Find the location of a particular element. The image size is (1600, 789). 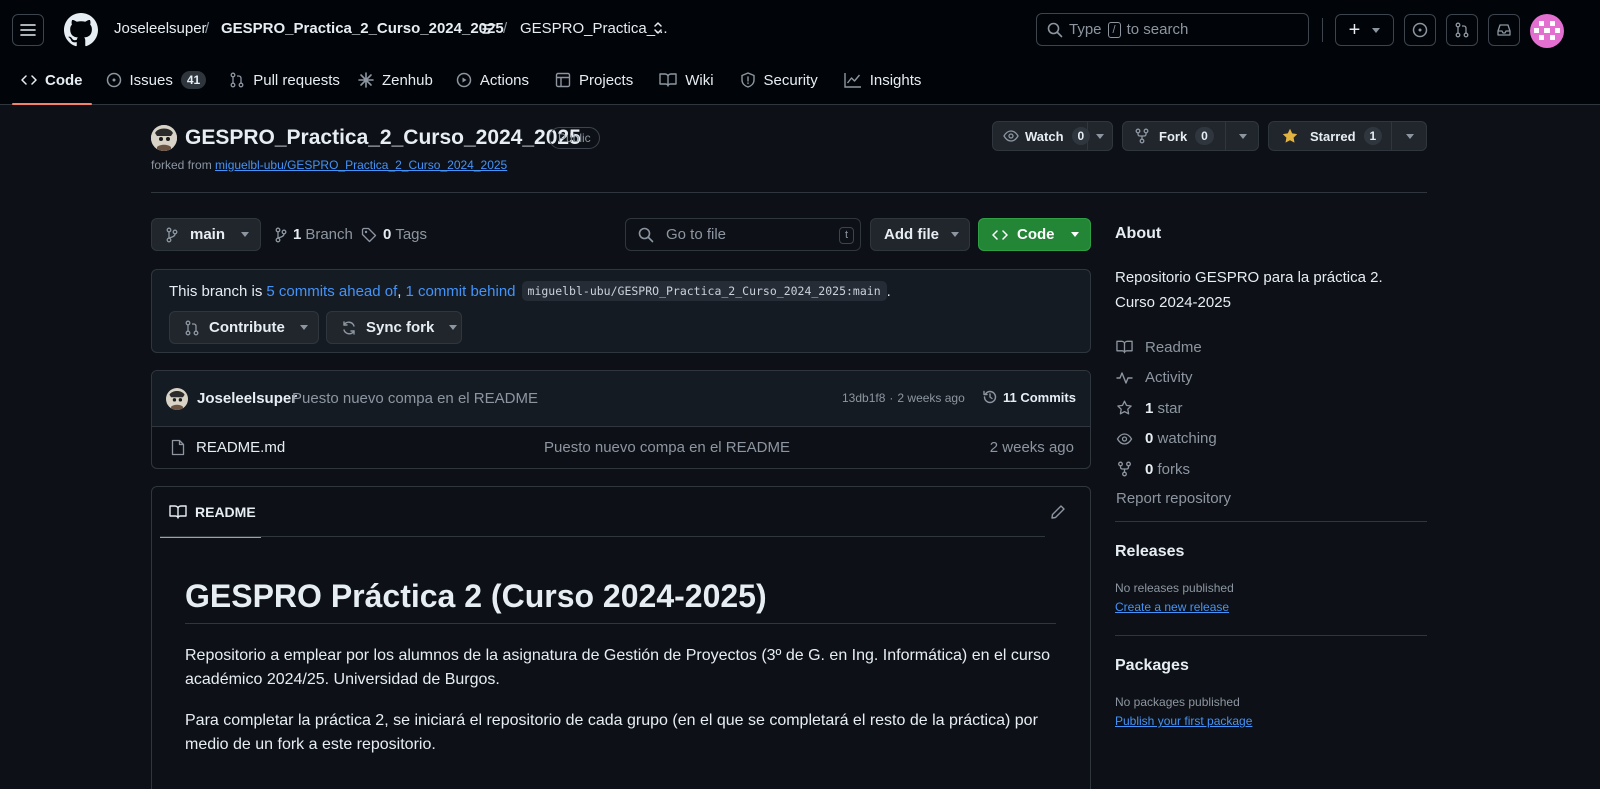

stars-link: 1 star is located at coordinates (1272, 408).